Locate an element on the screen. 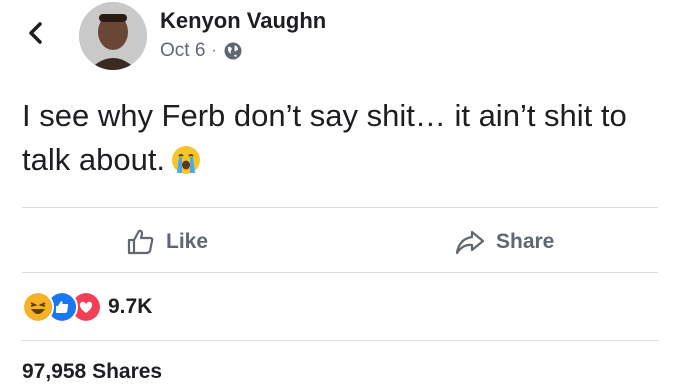 The image size is (680, 390). chevron-left-icon is located at coordinates (35, 33).